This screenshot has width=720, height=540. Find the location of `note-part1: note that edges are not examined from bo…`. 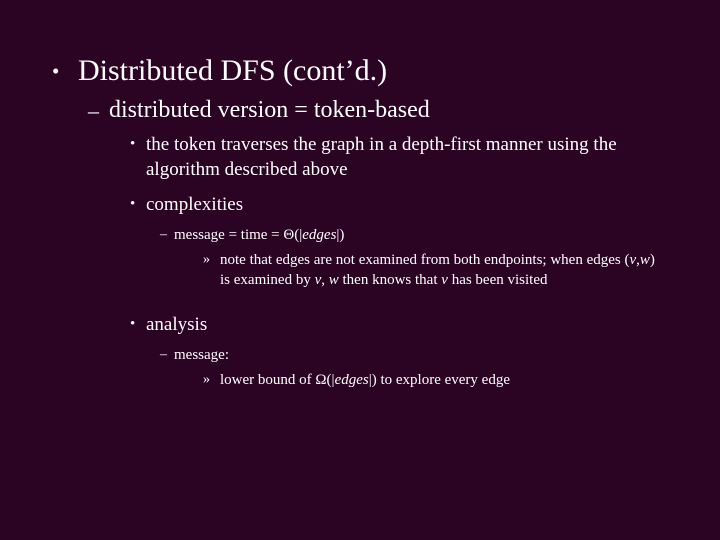

note-part1: note that edges are not examined from bo… is located at coordinates (425, 260).